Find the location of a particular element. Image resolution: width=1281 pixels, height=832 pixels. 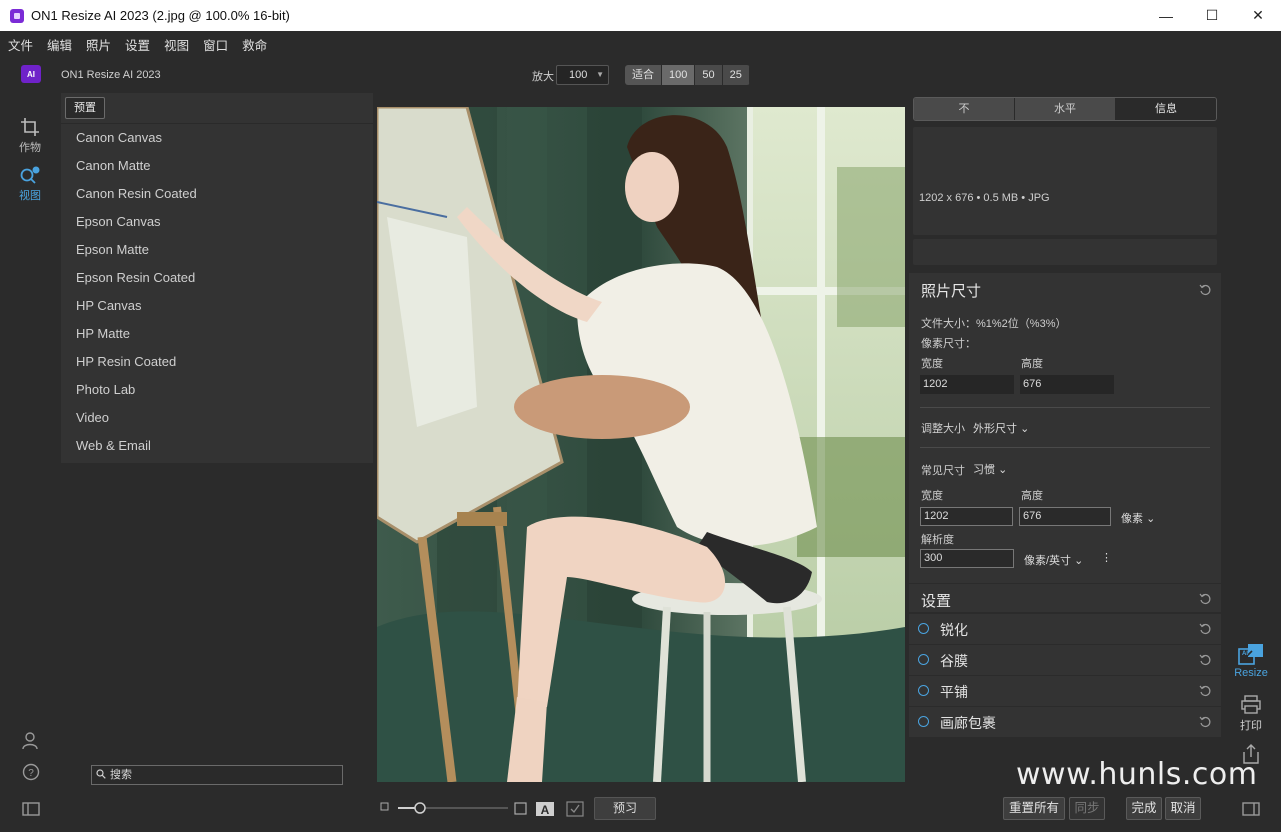

print-module: 打印 is located at coordinates (1251, 714).